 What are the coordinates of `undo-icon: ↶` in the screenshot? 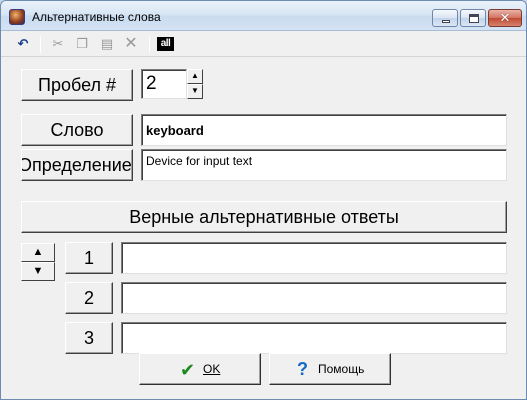 It's located at (23, 44).